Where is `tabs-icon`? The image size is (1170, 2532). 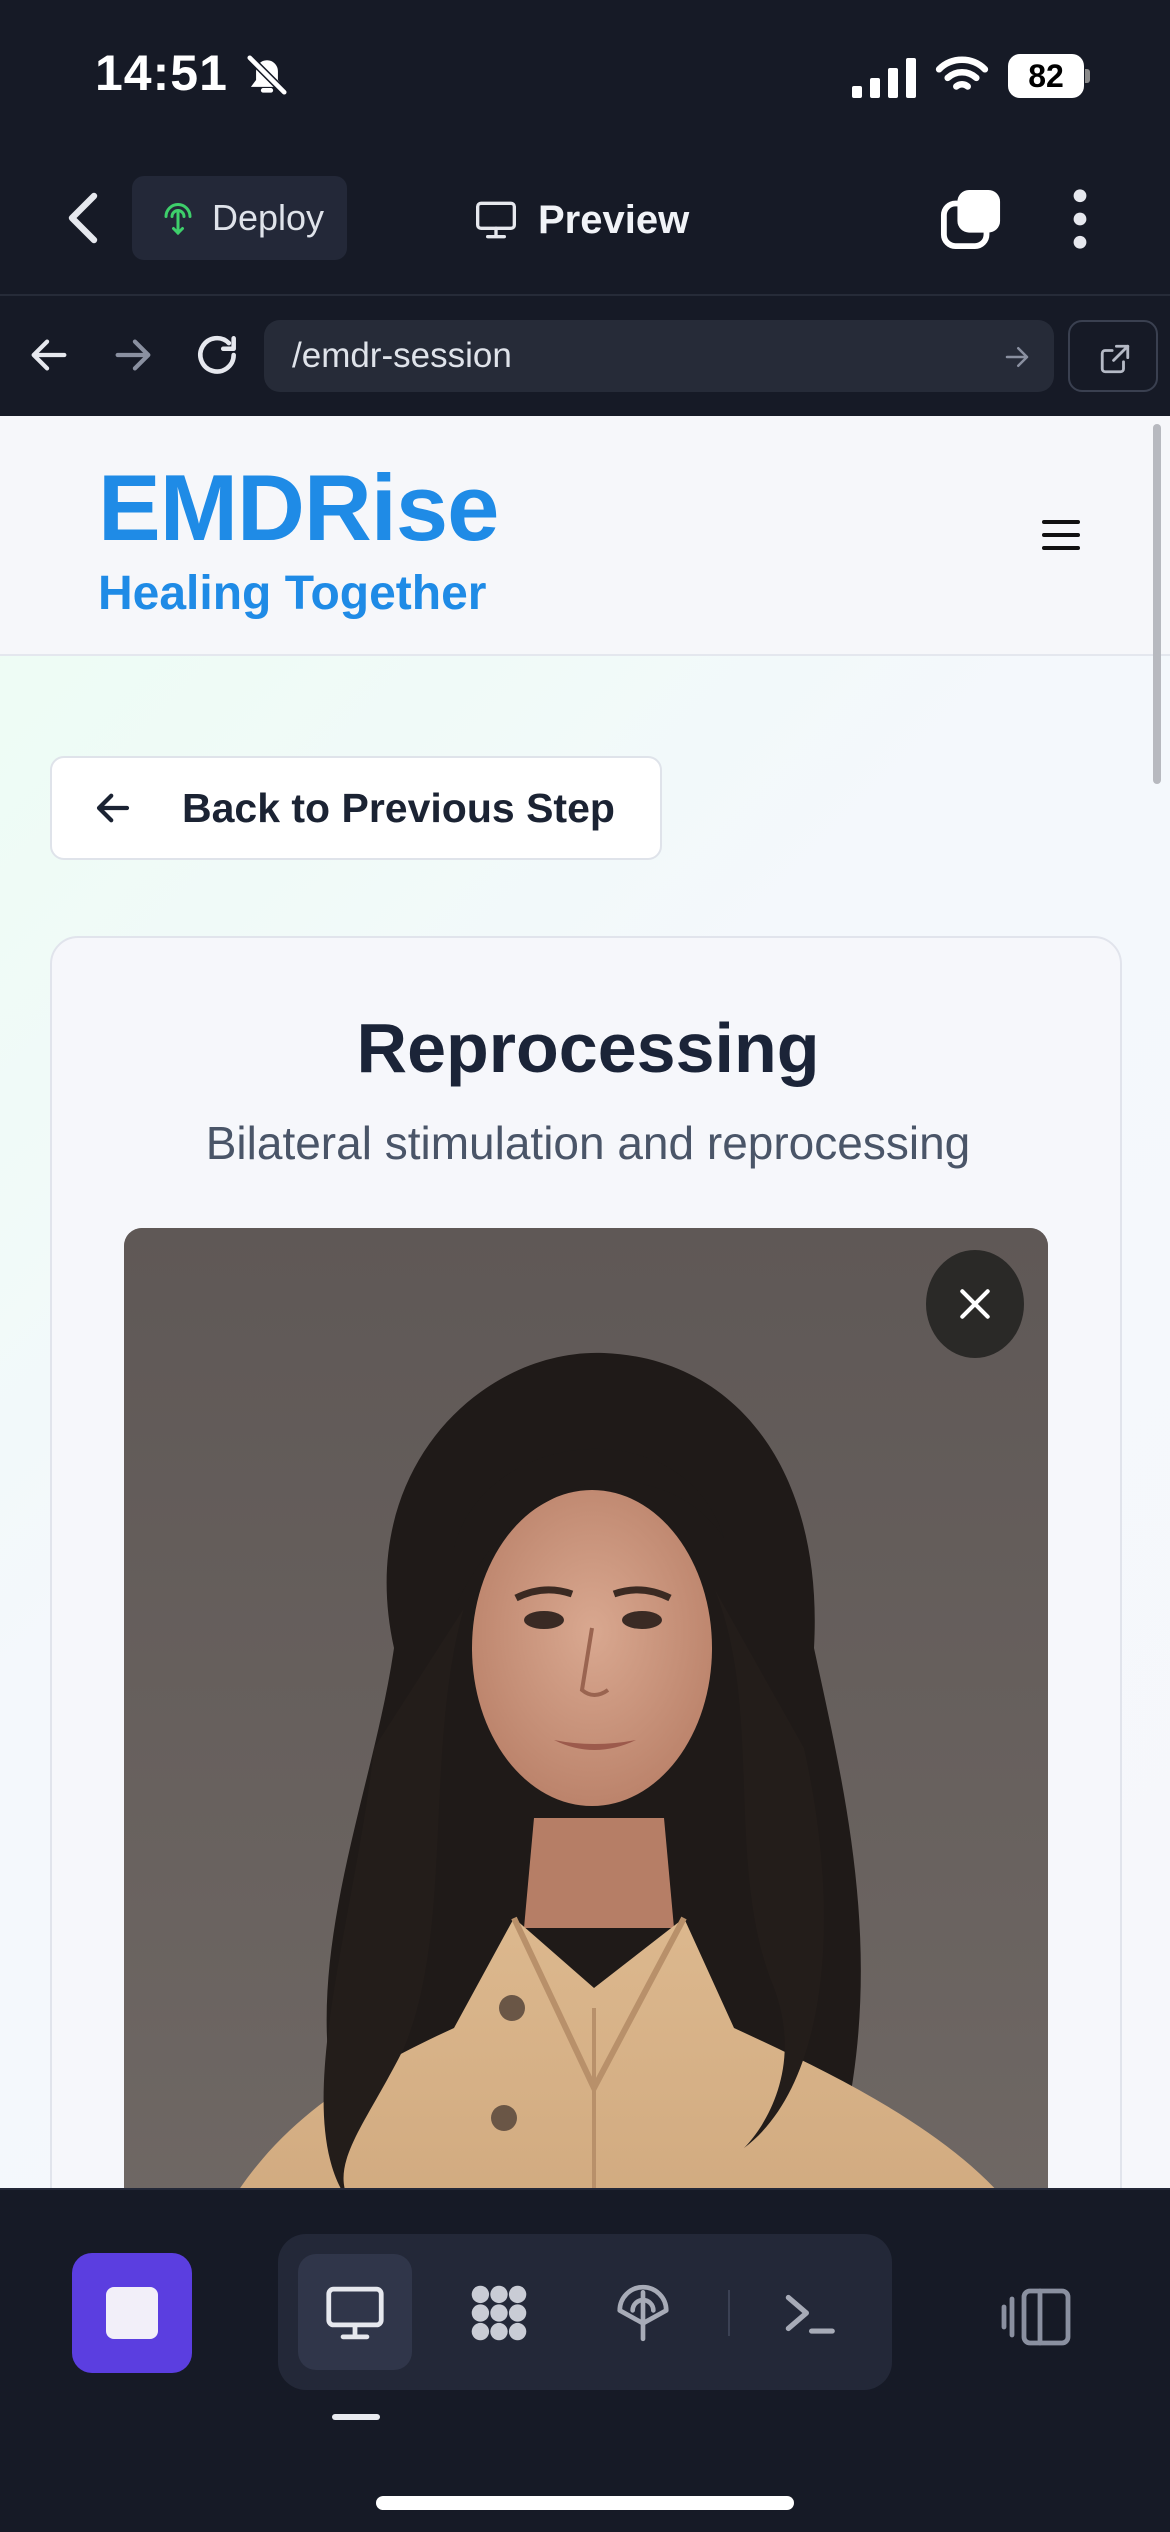 tabs-icon is located at coordinates (971, 219).